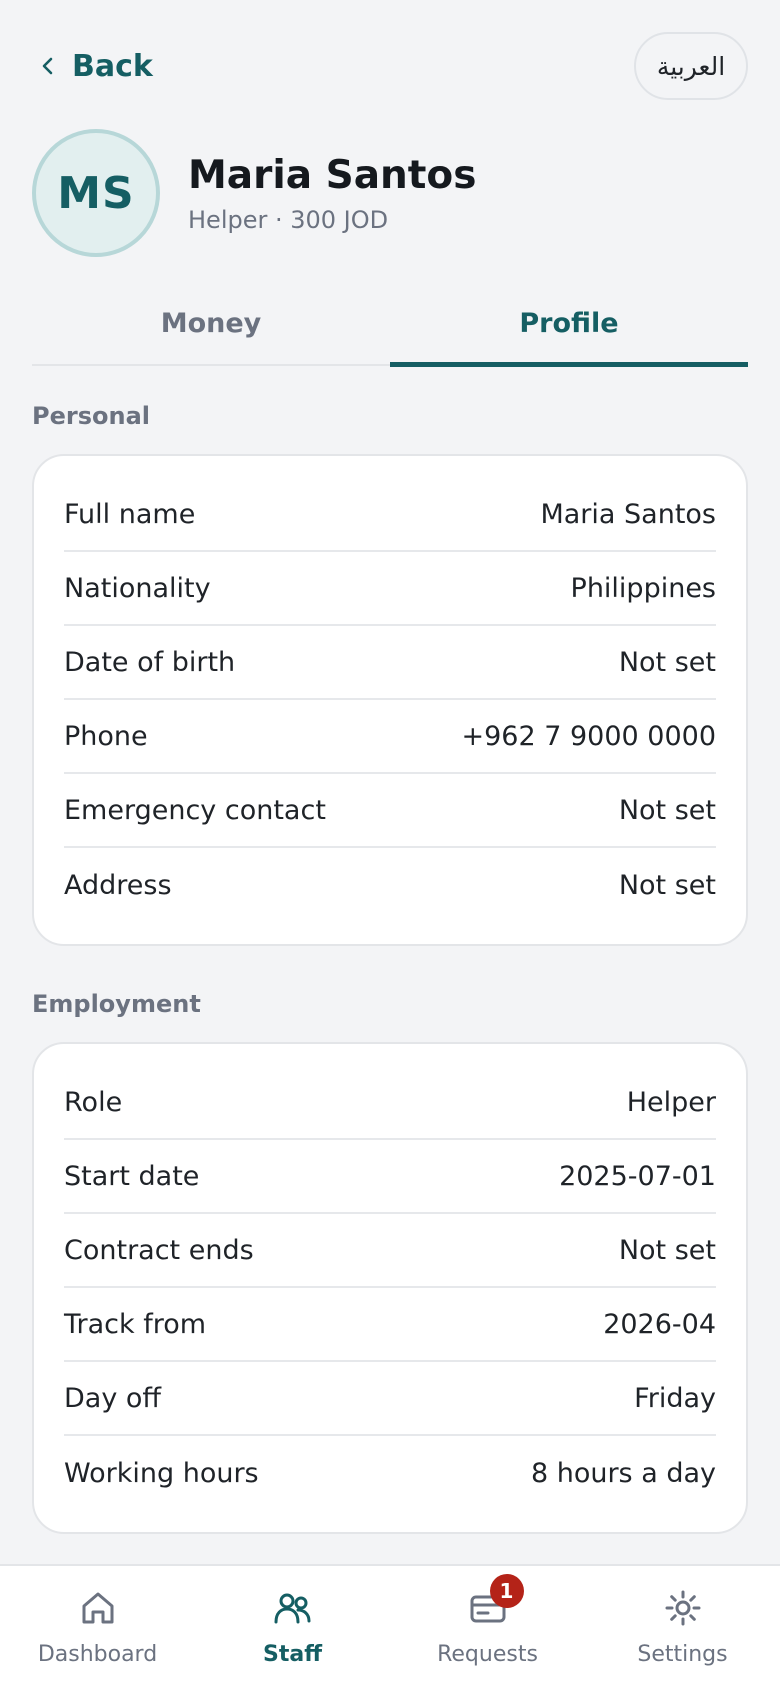 This screenshot has width=780, height=1688. Describe the element at coordinates (116, 1004) in the screenshot. I see `section-title-employment: Employment` at that location.